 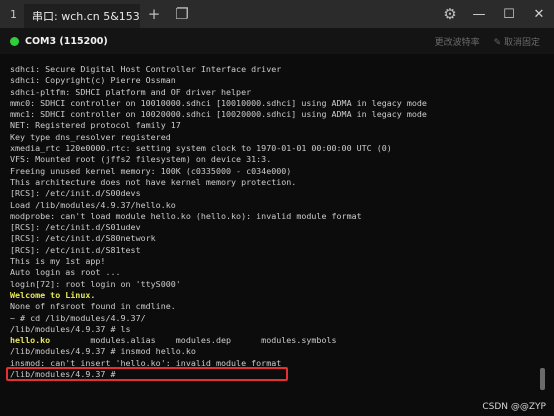 I want to click on change-baud-rate-button: 更改波特率, so click(x=457, y=41).